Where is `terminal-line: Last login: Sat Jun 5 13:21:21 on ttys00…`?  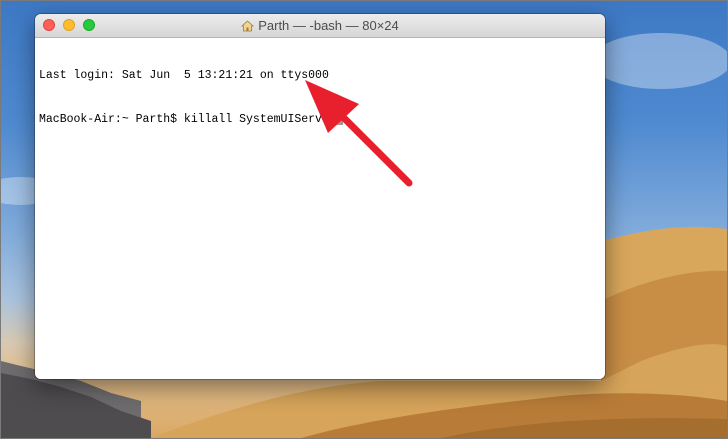
terminal-line: Last login: Sat Jun 5 13:21:21 on ttys00… is located at coordinates (184, 75).